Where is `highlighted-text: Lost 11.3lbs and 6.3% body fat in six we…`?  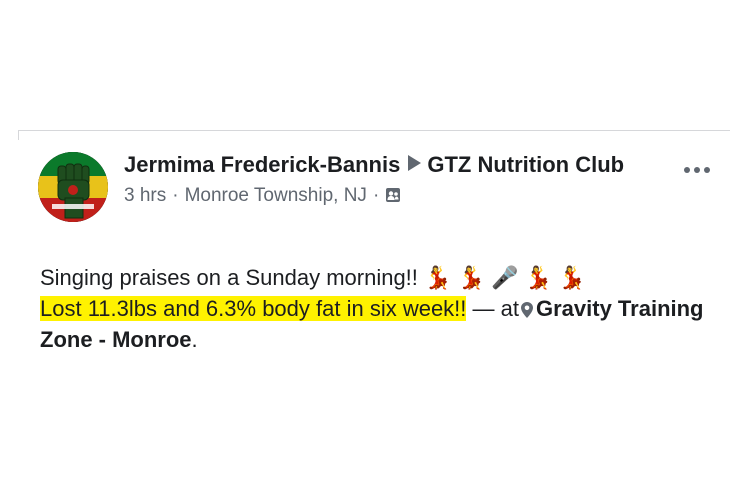
highlighted-text: Lost 11.3lbs and 6.3% body fat in six we… is located at coordinates (253, 308).